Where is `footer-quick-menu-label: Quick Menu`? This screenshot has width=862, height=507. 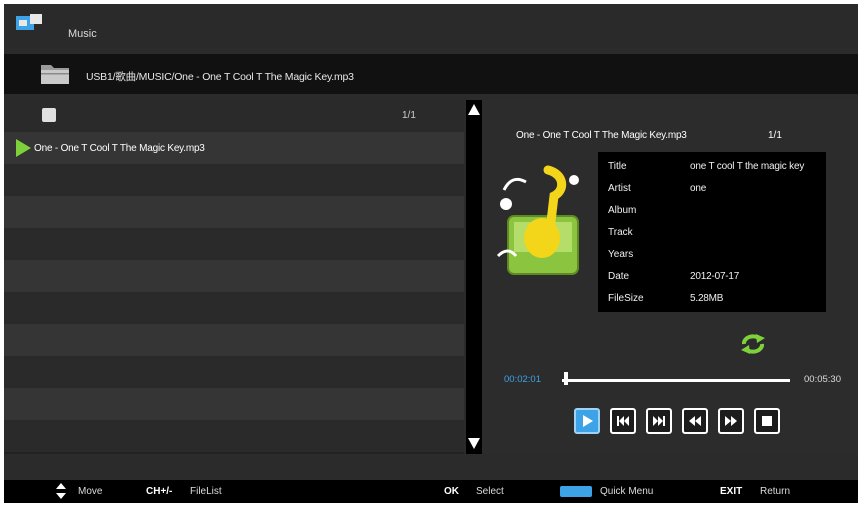 footer-quick-menu-label: Quick Menu is located at coordinates (627, 491).